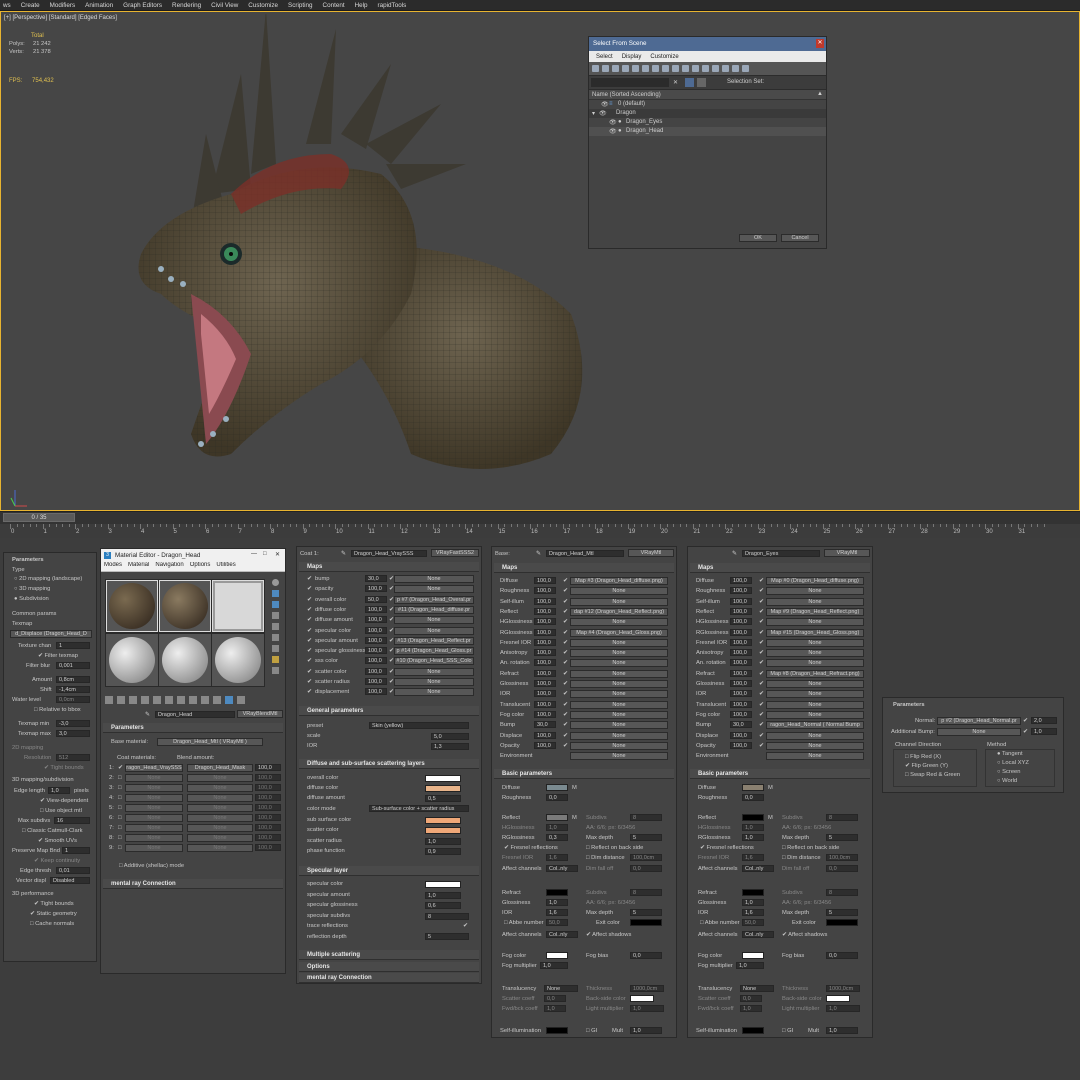 The width and height of the screenshot is (1080, 1080). Describe the element at coordinates (647, 988) in the screenshot. I see `thickness-input: 1000,0cm` at that location.